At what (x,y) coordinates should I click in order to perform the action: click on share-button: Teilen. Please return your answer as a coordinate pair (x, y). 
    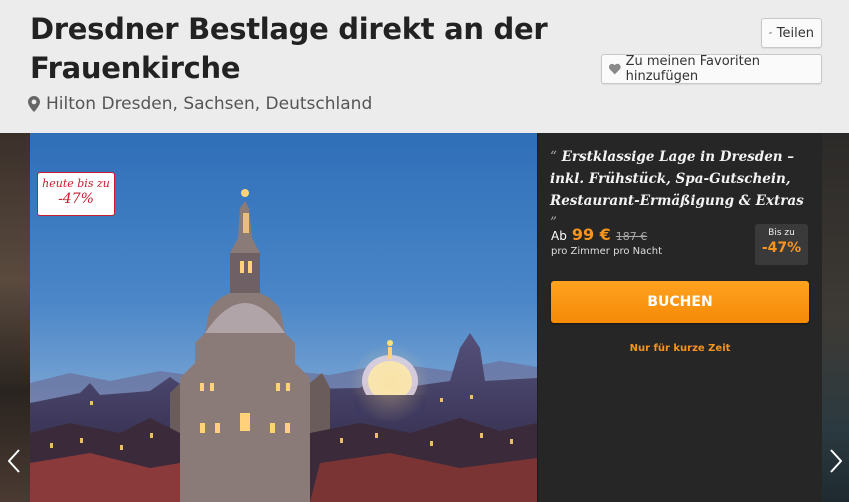
    Looking at the image, I should click on (791, 33).